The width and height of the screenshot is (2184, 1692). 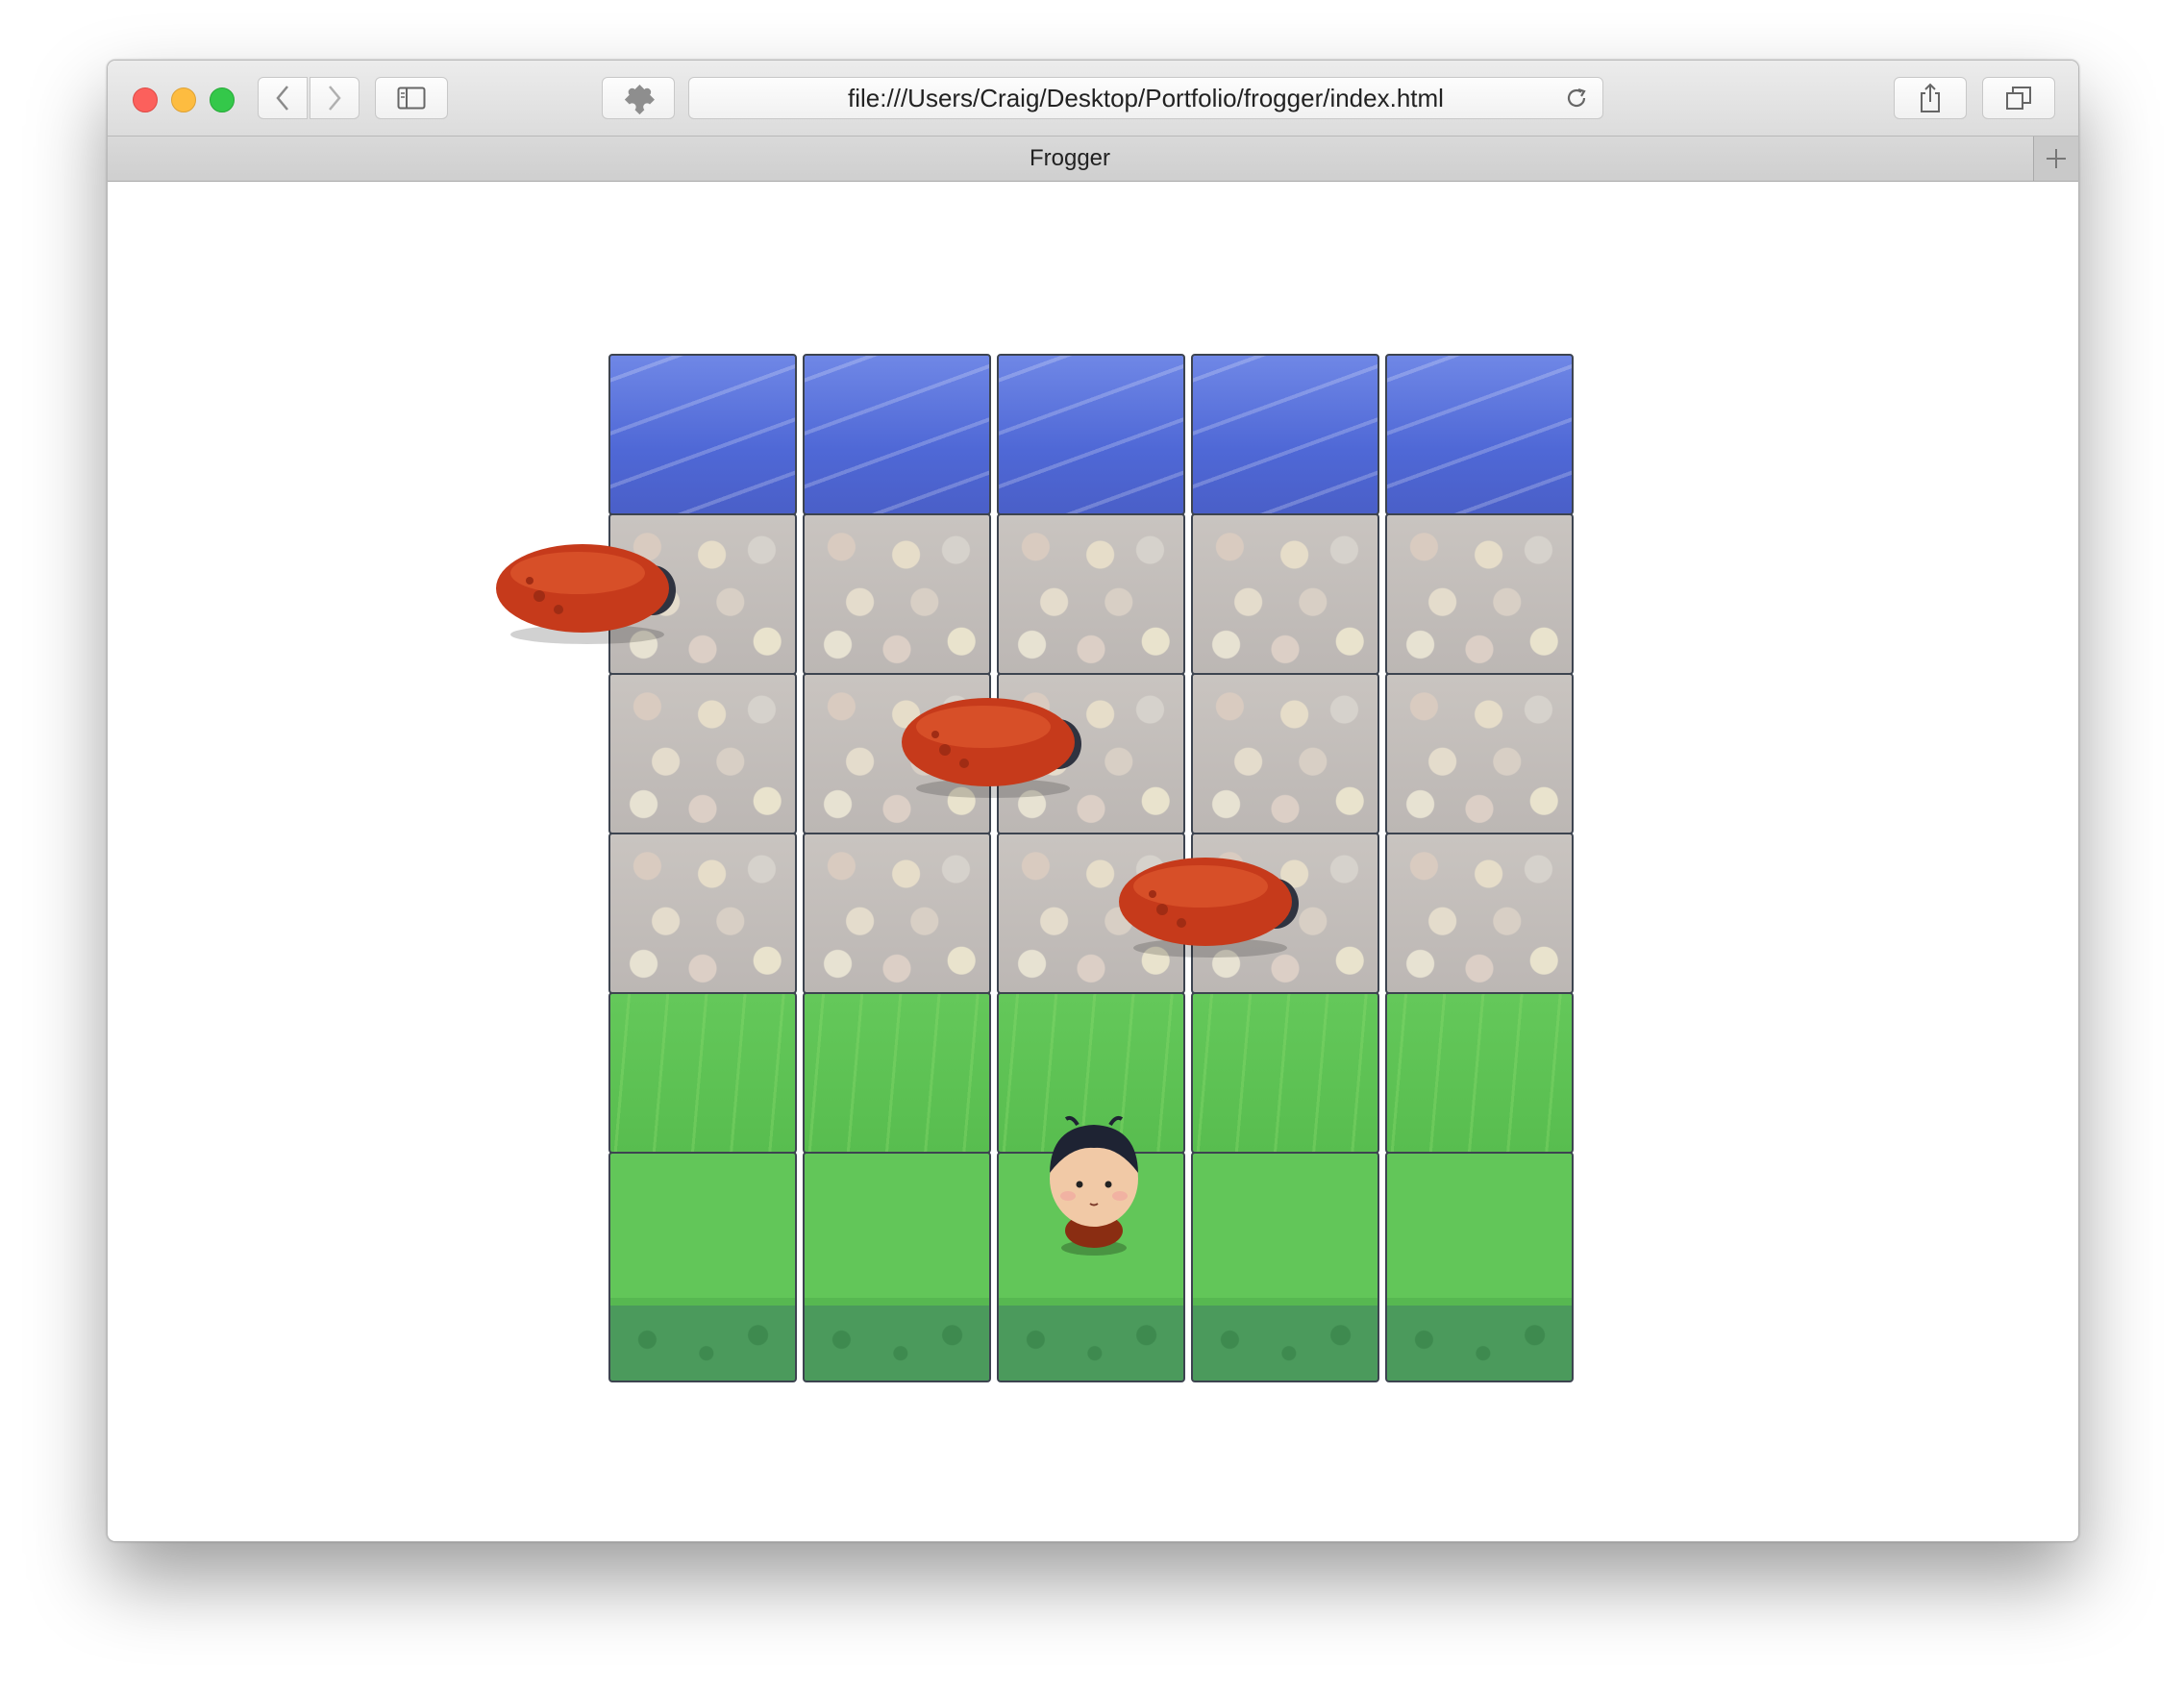 I want to click on back-button, so click(x=283, y=98).